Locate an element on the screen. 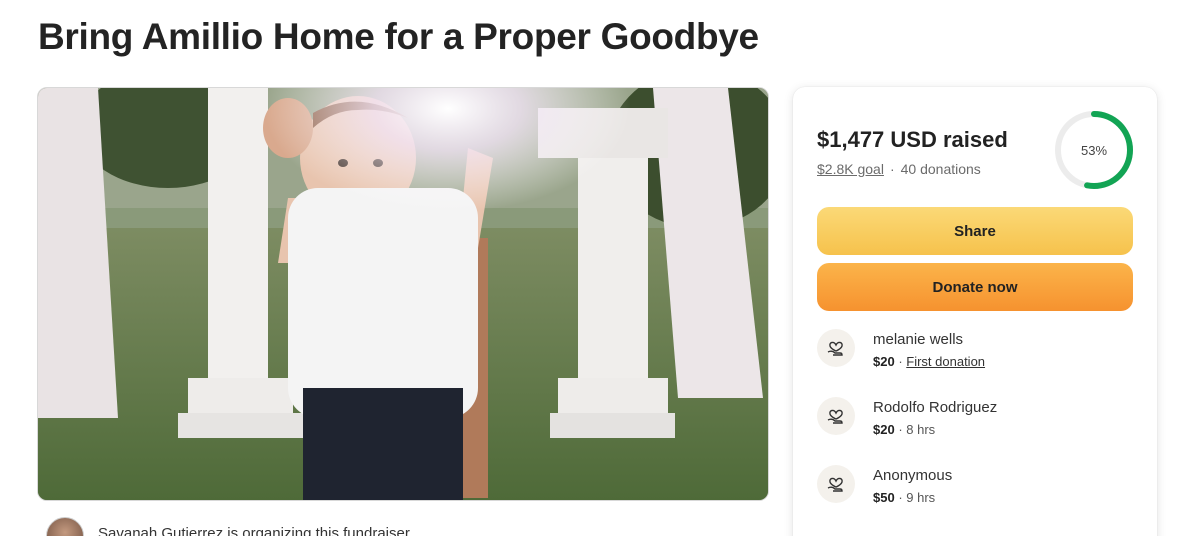  donation-meta: $20 · 8 hrs is located at coordinates (904, 429).